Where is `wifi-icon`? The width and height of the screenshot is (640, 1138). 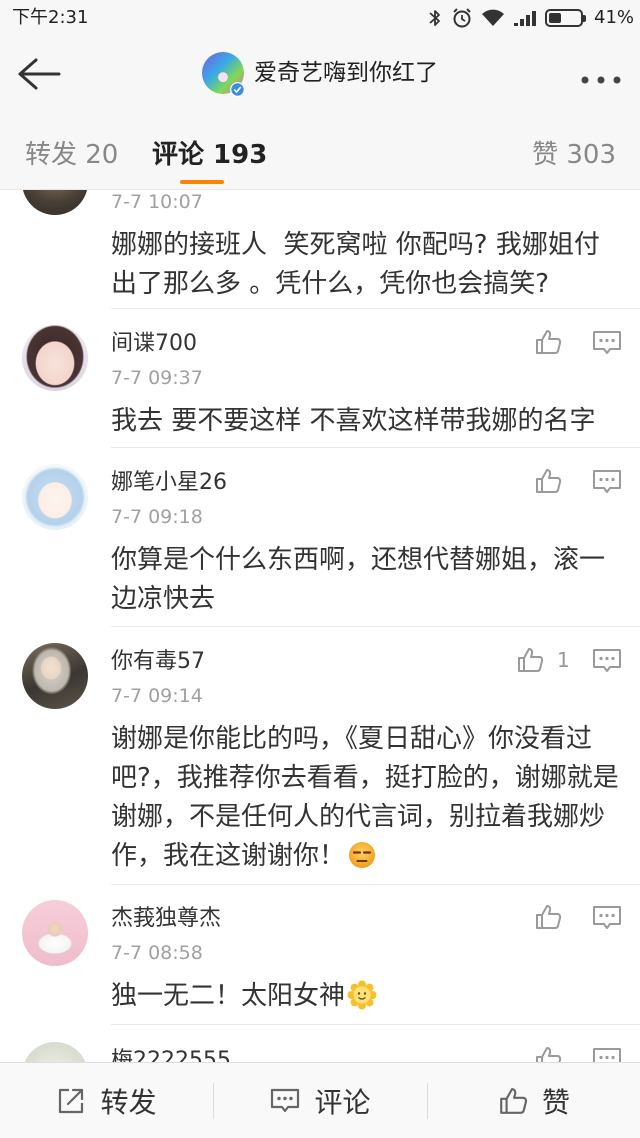 wifi-icon is located at coordinates (493, 18).